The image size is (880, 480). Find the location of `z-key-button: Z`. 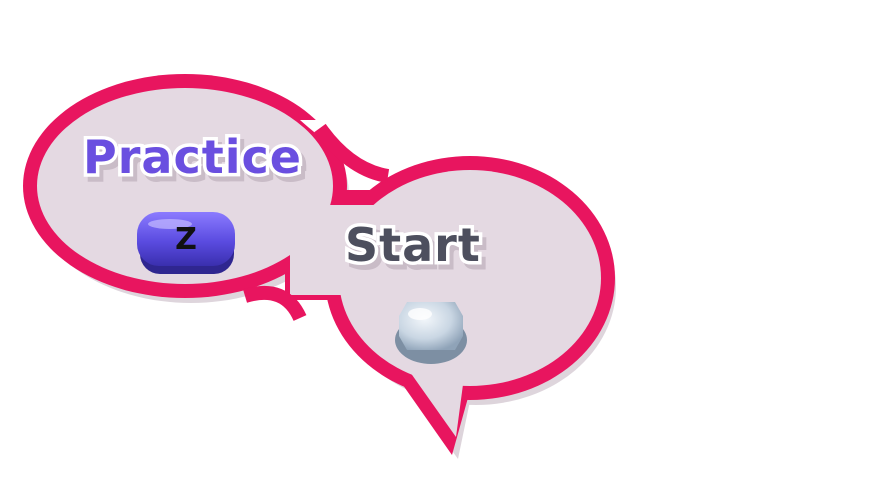

z-key-button: Z is located at coordinates (186, 242).